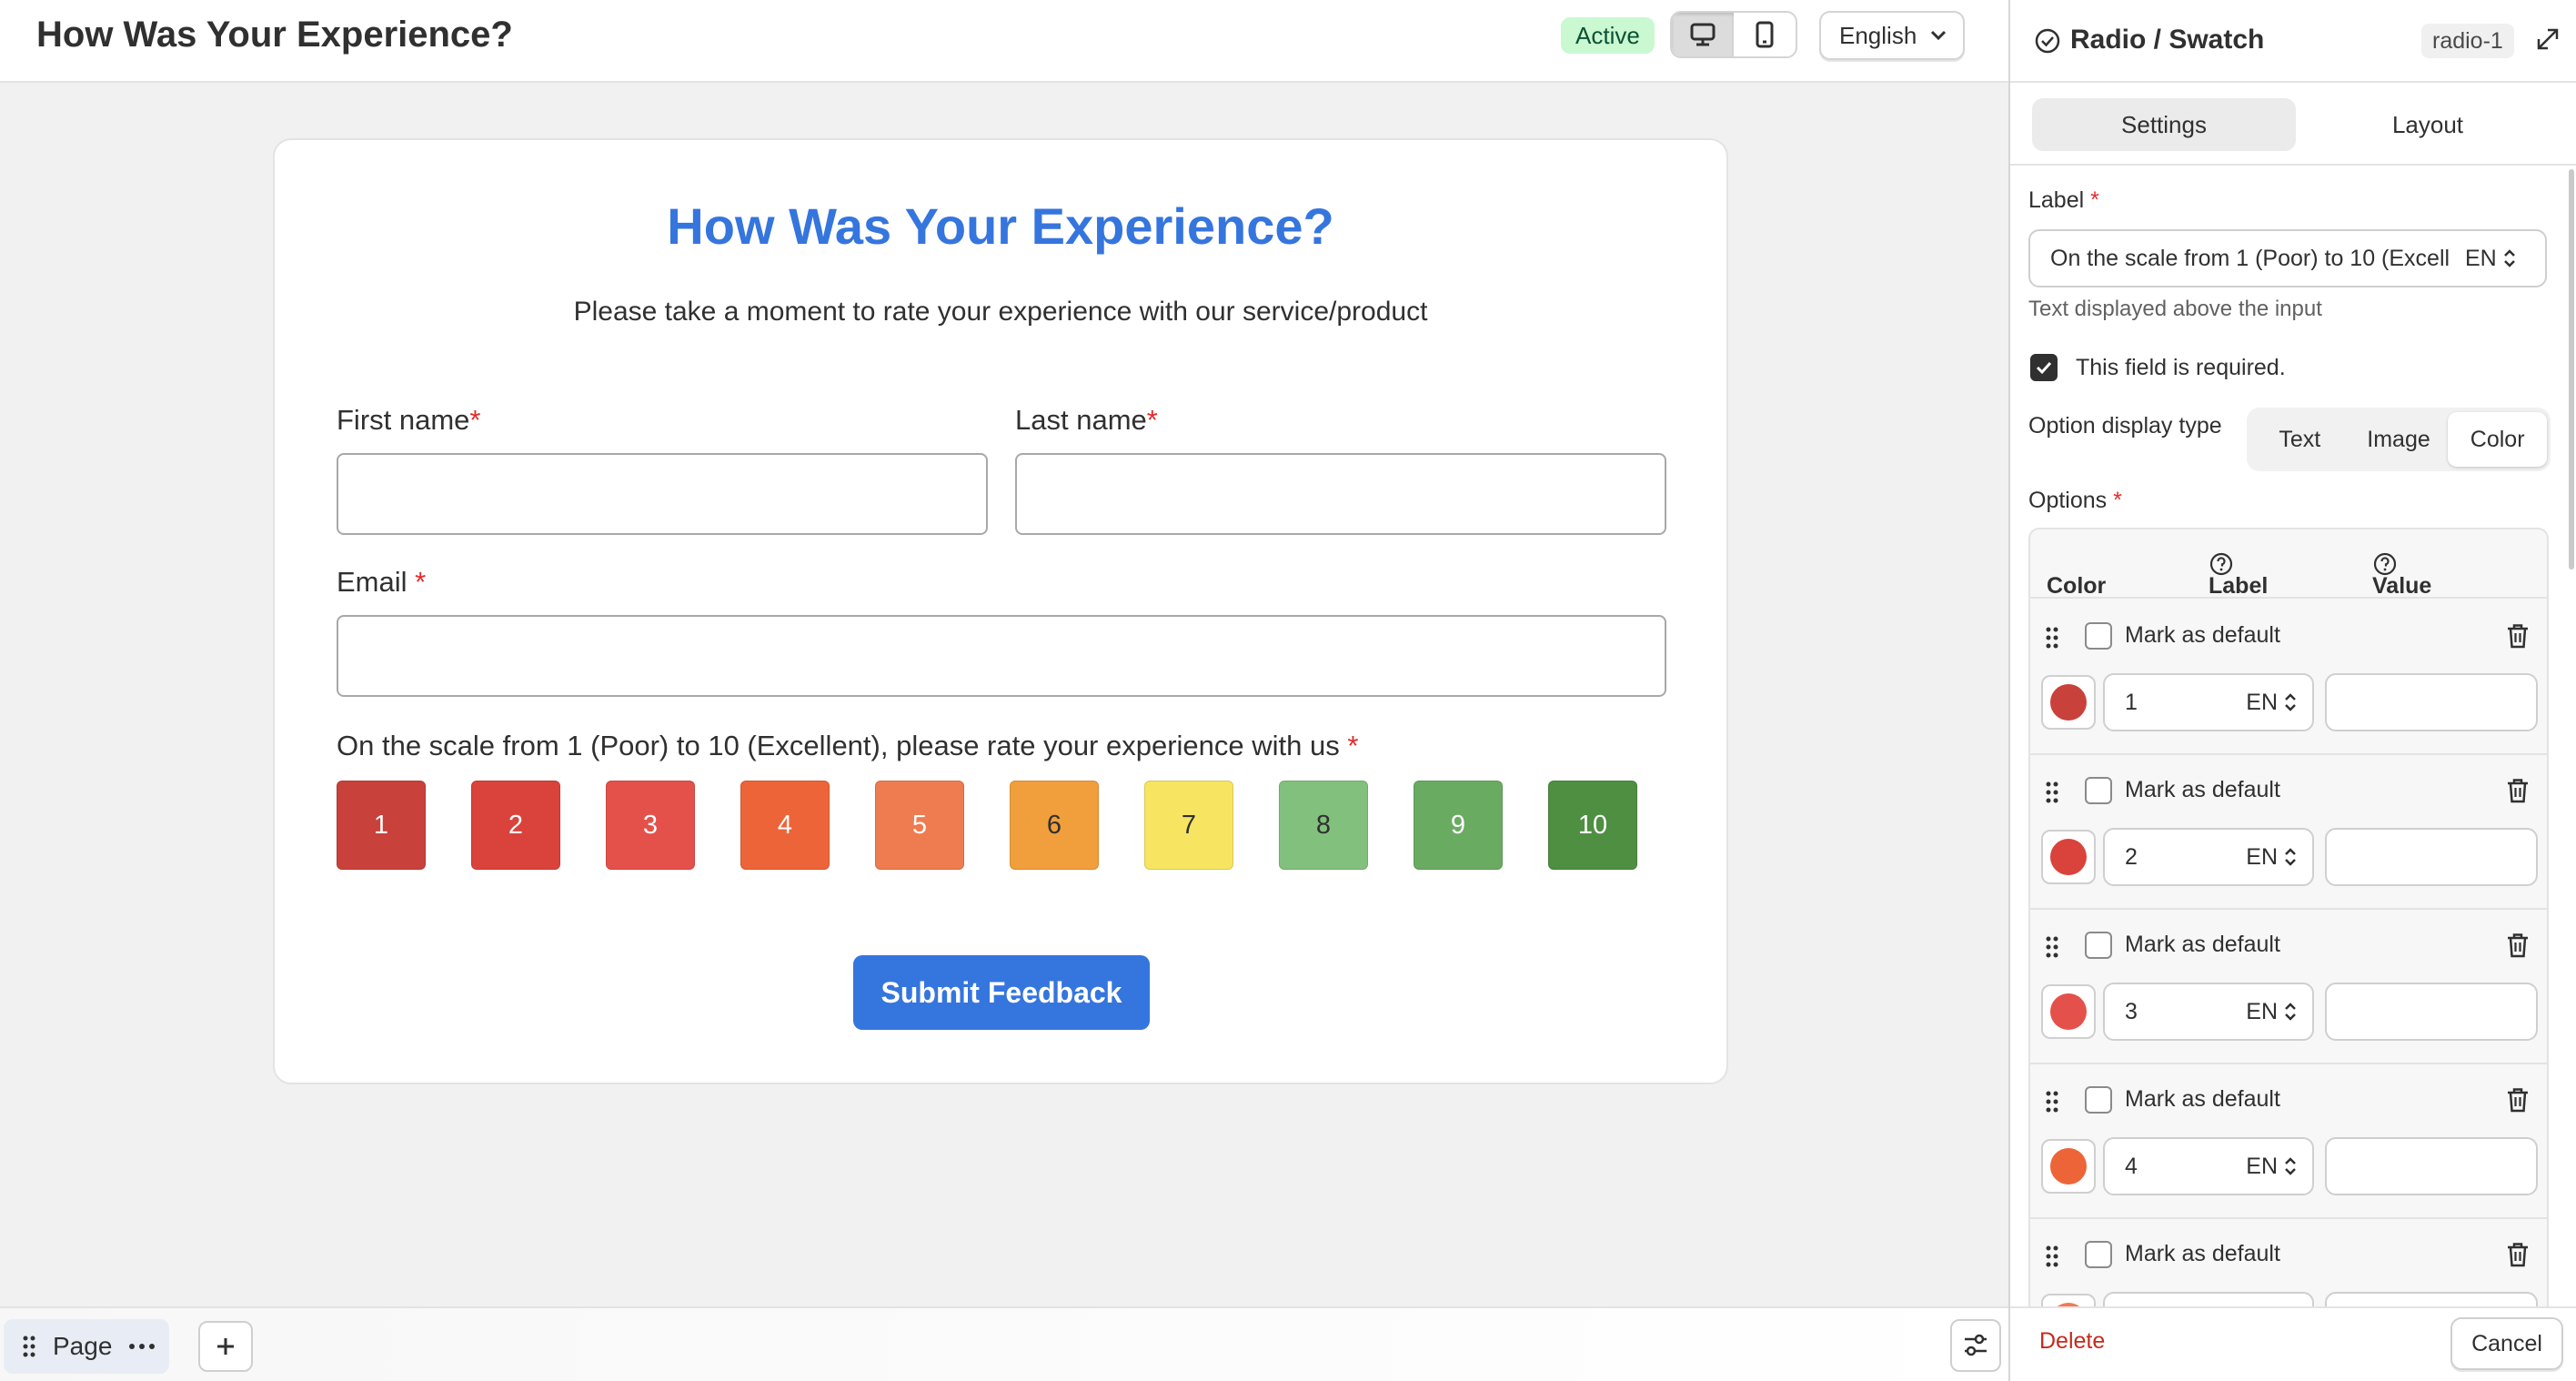 Image resolution: width=2576 pixels, height=1381 pixels. What do you see at coordinates (662, 494) in the screenshot?
I see `first-name-input` at bounding box center [662, 494].